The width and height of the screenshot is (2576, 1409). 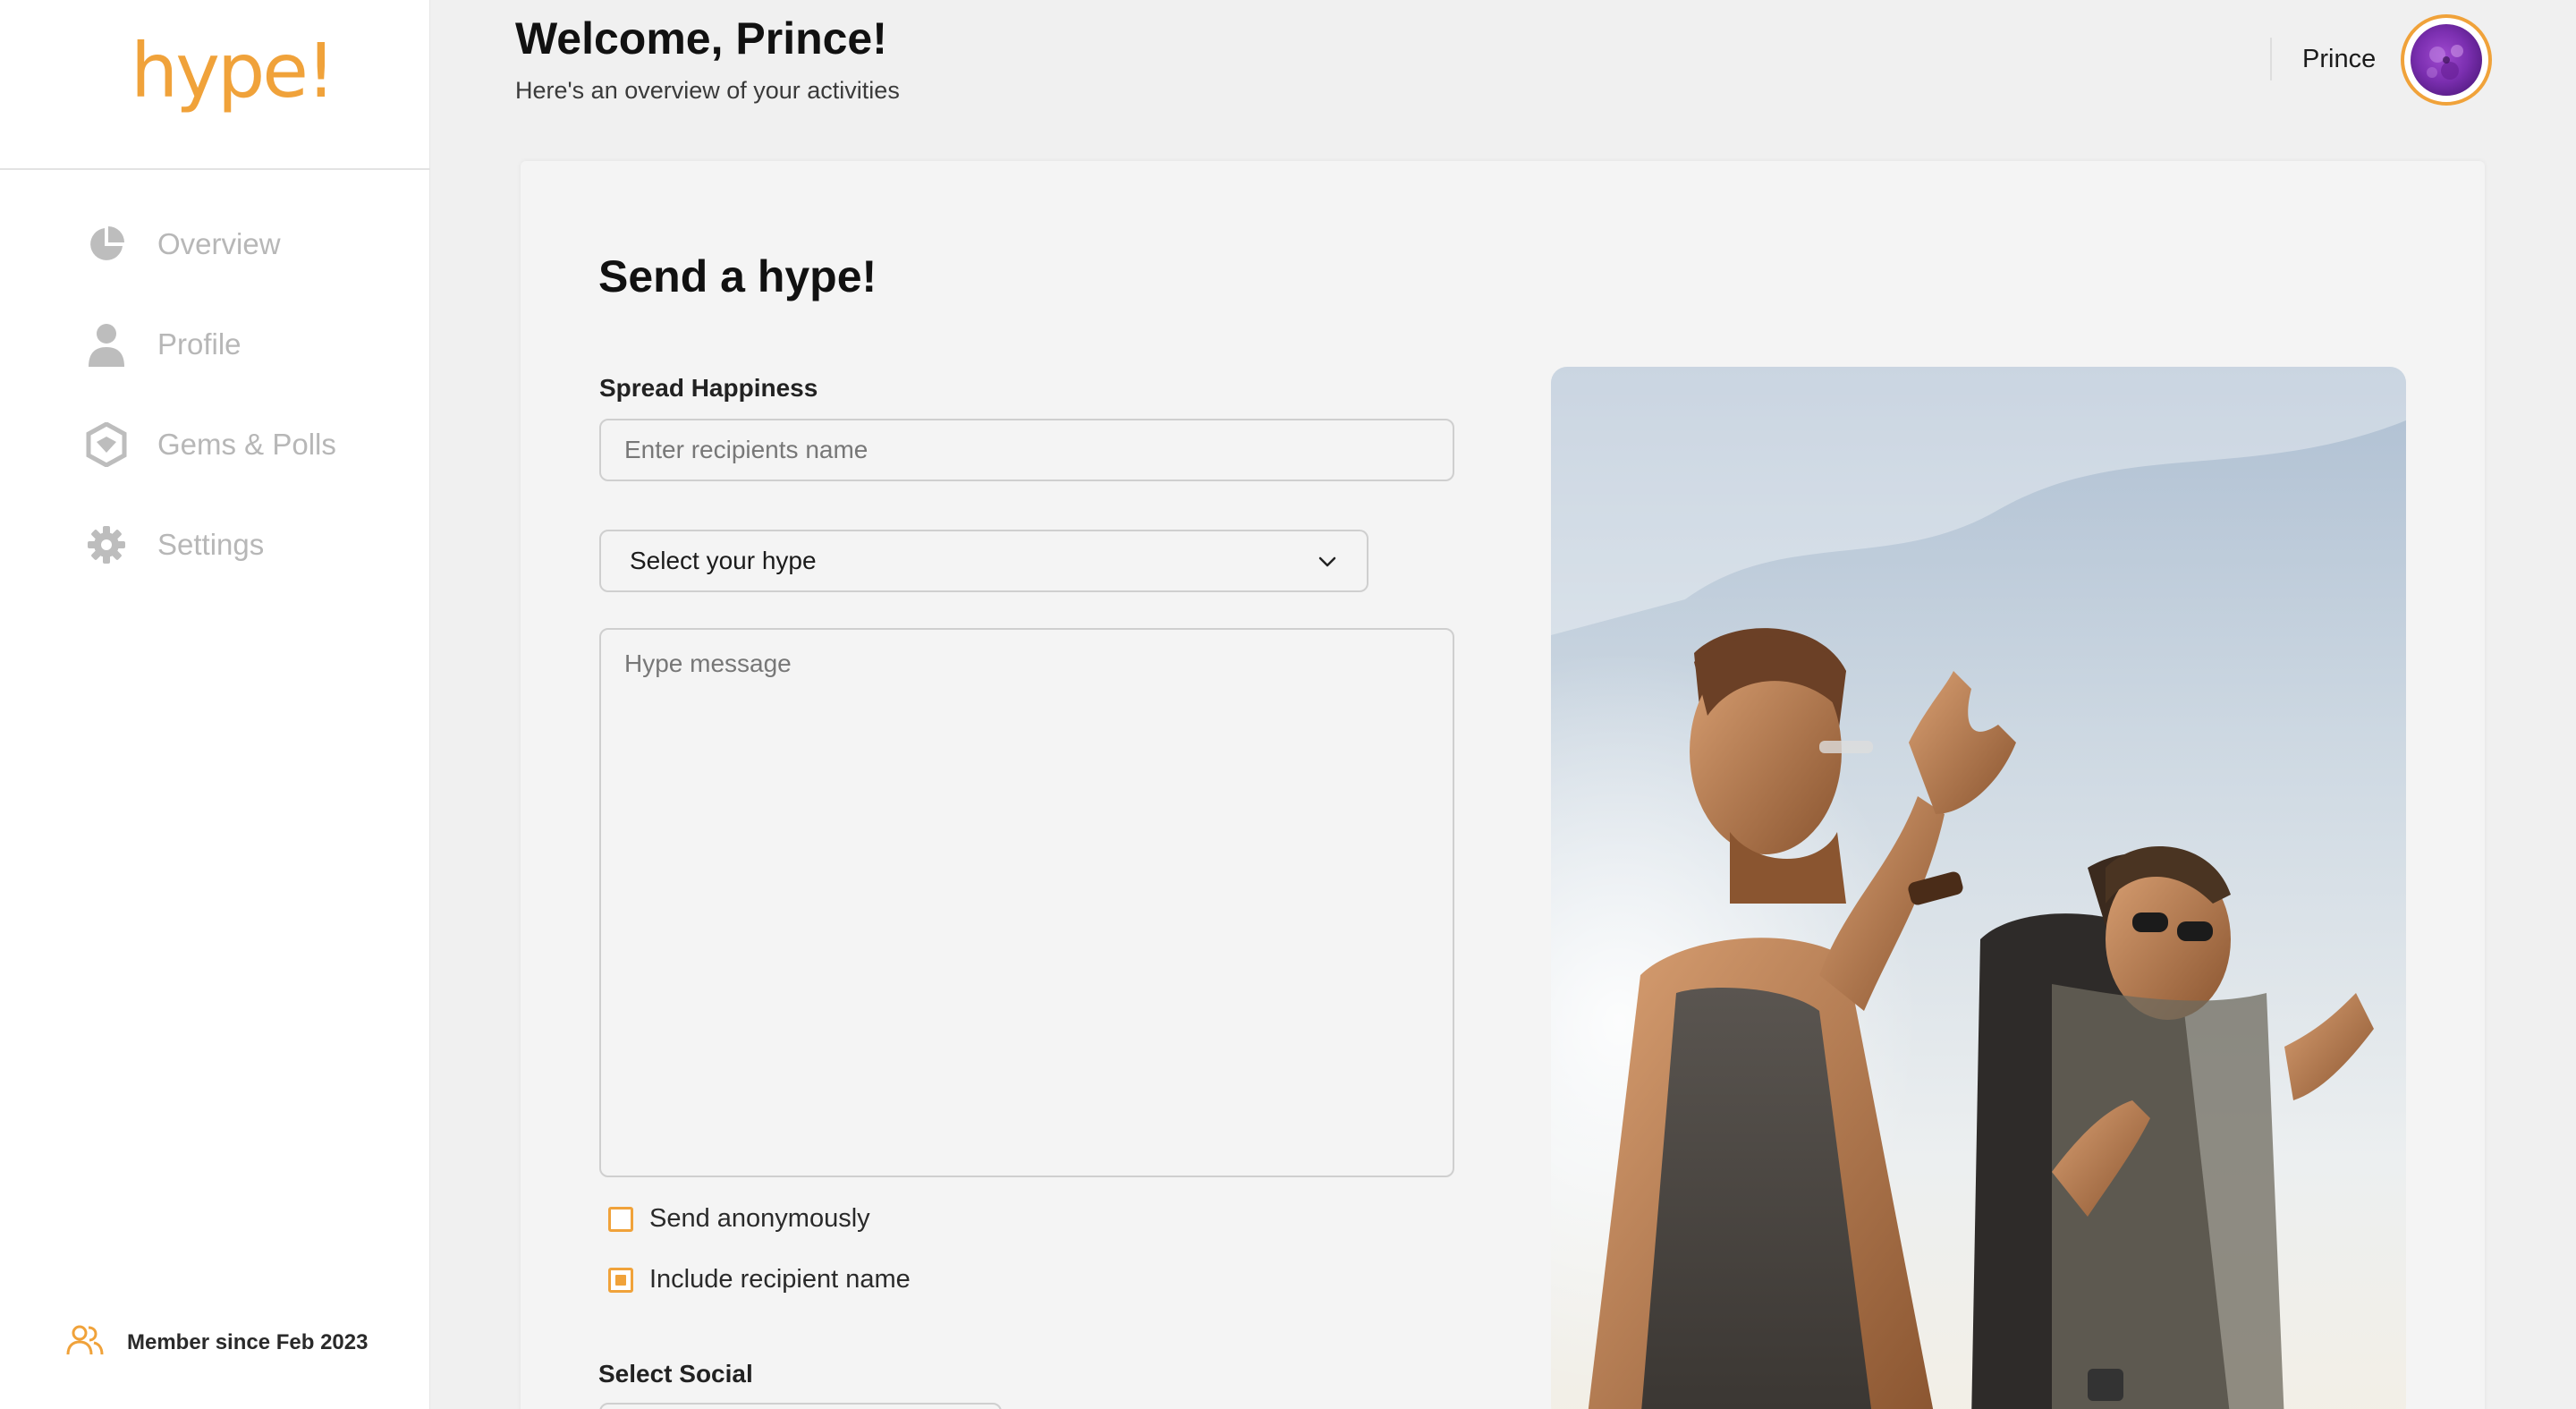 I want to click on card-title: Send a hype!, so click(x=737, y=276).